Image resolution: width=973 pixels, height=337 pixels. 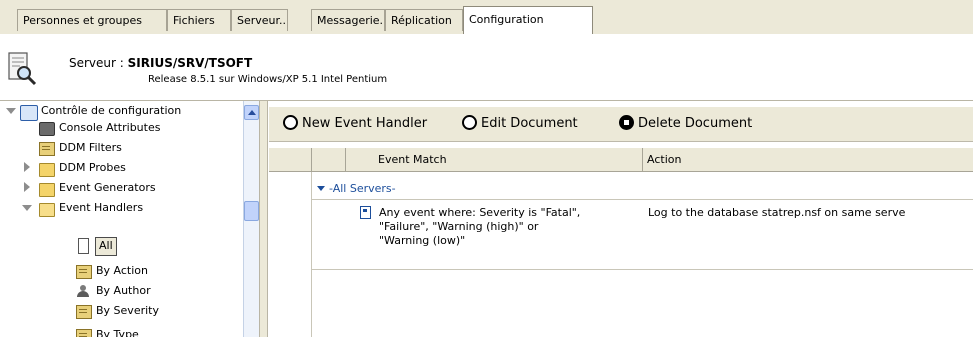 I want to click on edit-pencil-icon, so click(x=469, y=122).